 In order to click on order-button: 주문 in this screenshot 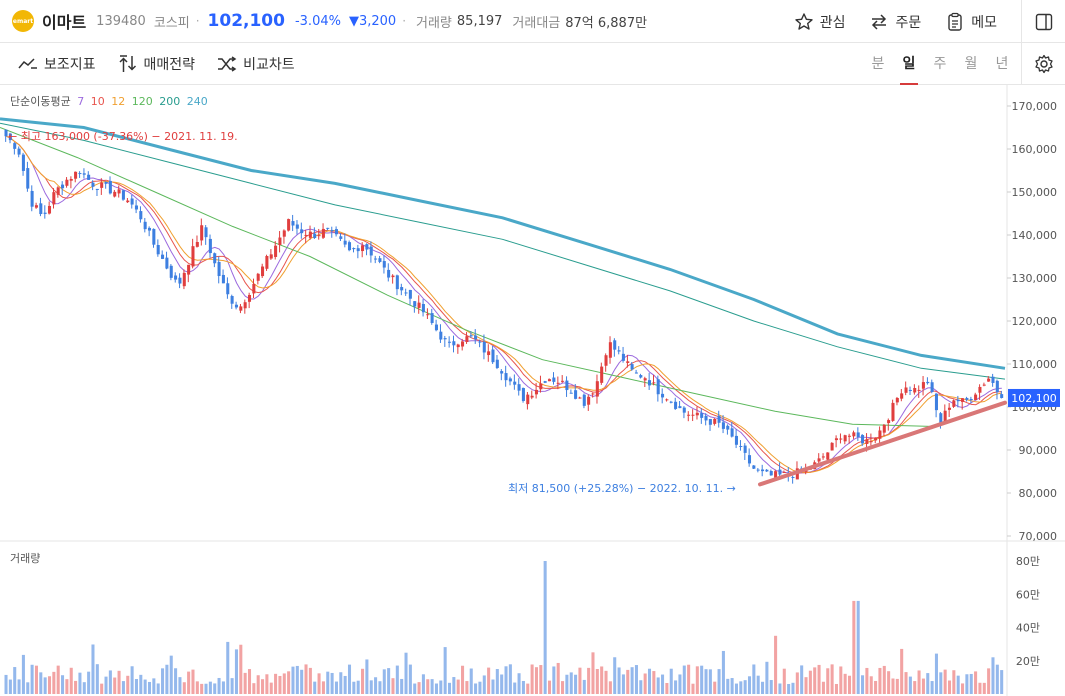, I will do `click(895, 22)`.